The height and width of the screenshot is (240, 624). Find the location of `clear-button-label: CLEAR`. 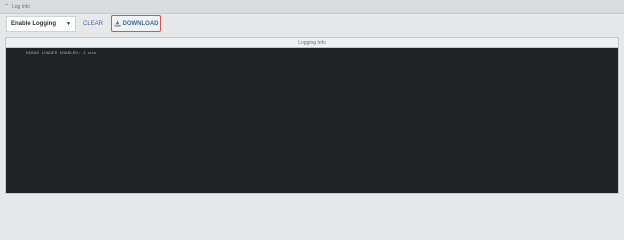

clear-button-label: CLEAR is located at coordinates (92, 24).